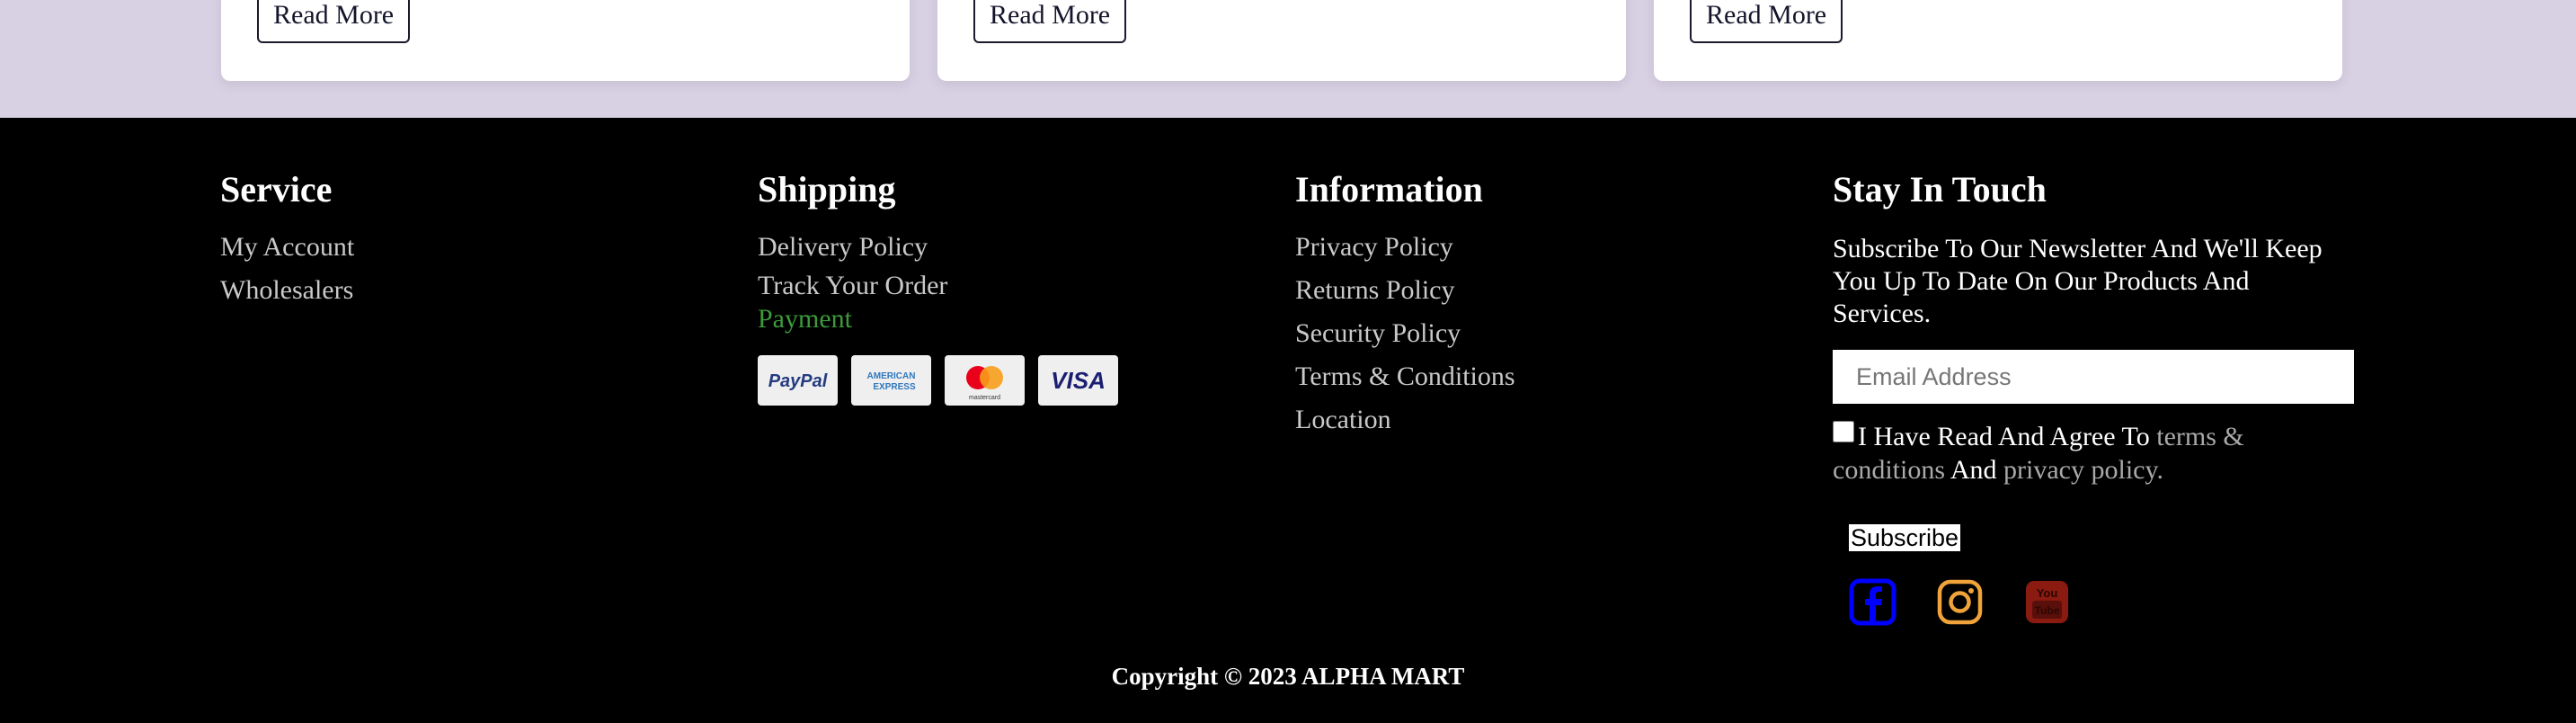  What do you see at coordinates (1389, 189) in the screenshot?
I see `footer-heading-information: Information` at bounding box center [1389, 189].